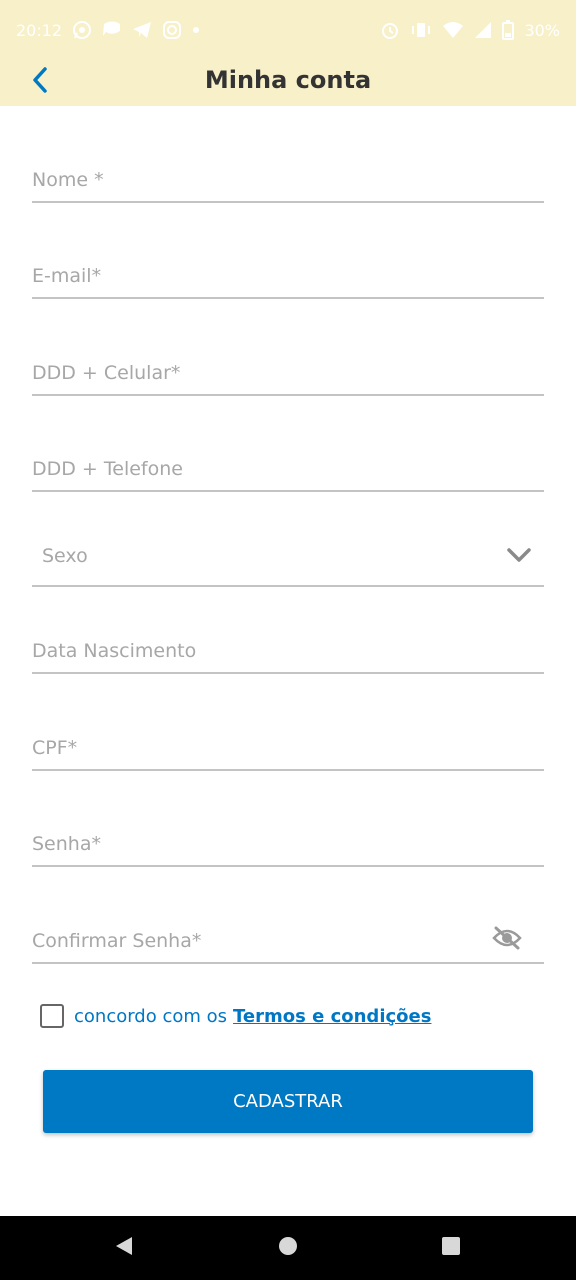 The image size is (576, 1280). I want to click on status-right: 30%, so click(470, 30).